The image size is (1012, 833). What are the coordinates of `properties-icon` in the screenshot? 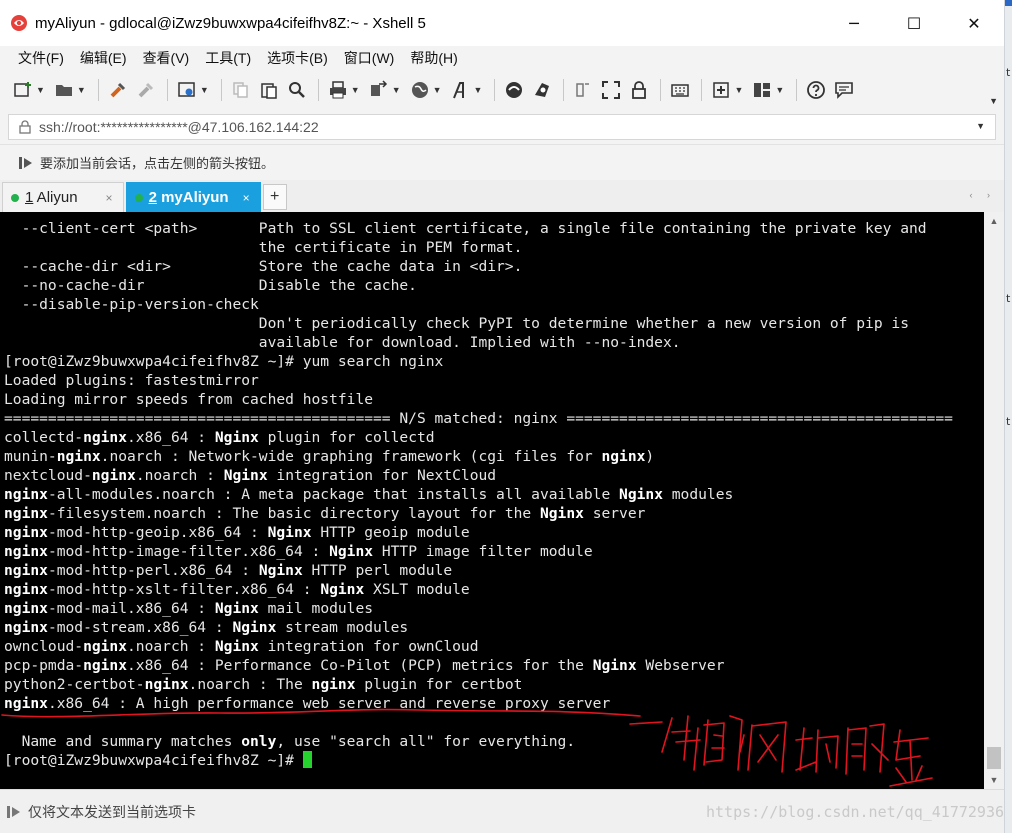 It's located at (187, 90).